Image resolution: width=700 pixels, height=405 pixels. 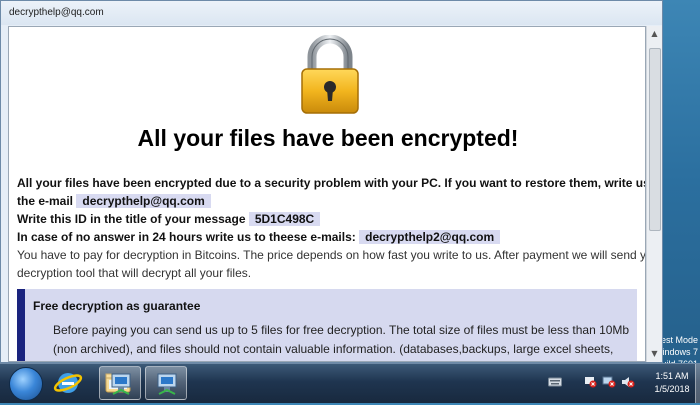 I want to click on scroll-down-icon: ▼, so click(x=654, y=354).